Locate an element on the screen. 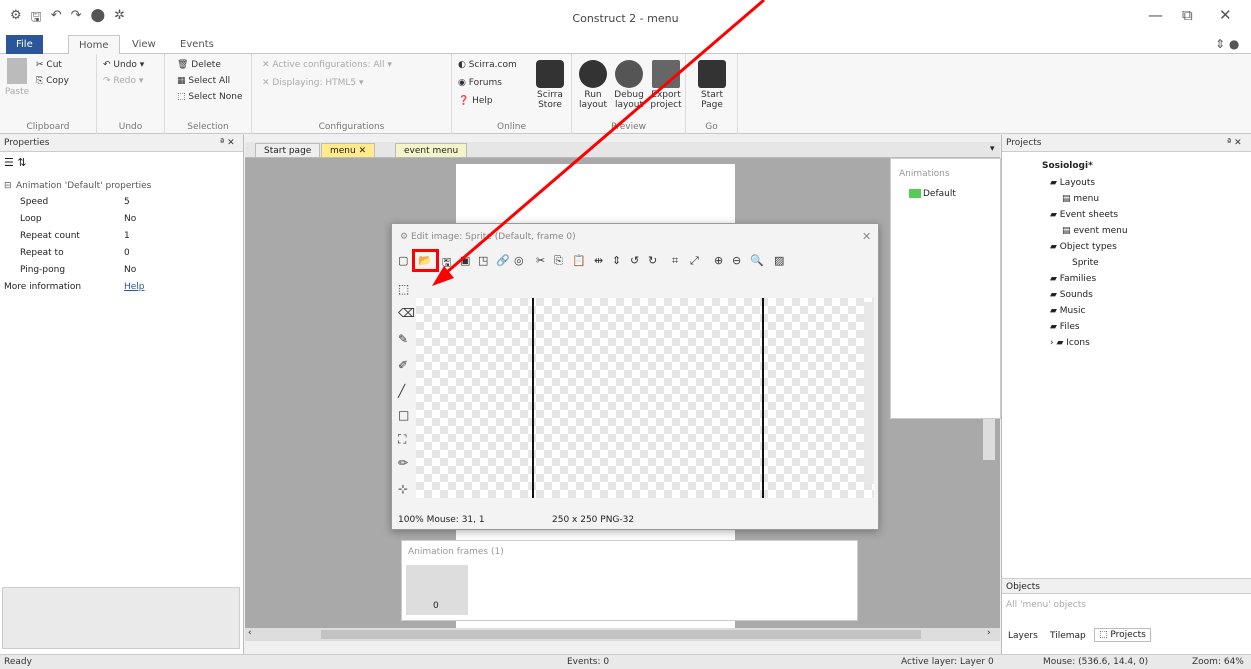 The width and height of the screenshot is (1251, 669). objects-header: Objects is located at coordinates (1126, 586).